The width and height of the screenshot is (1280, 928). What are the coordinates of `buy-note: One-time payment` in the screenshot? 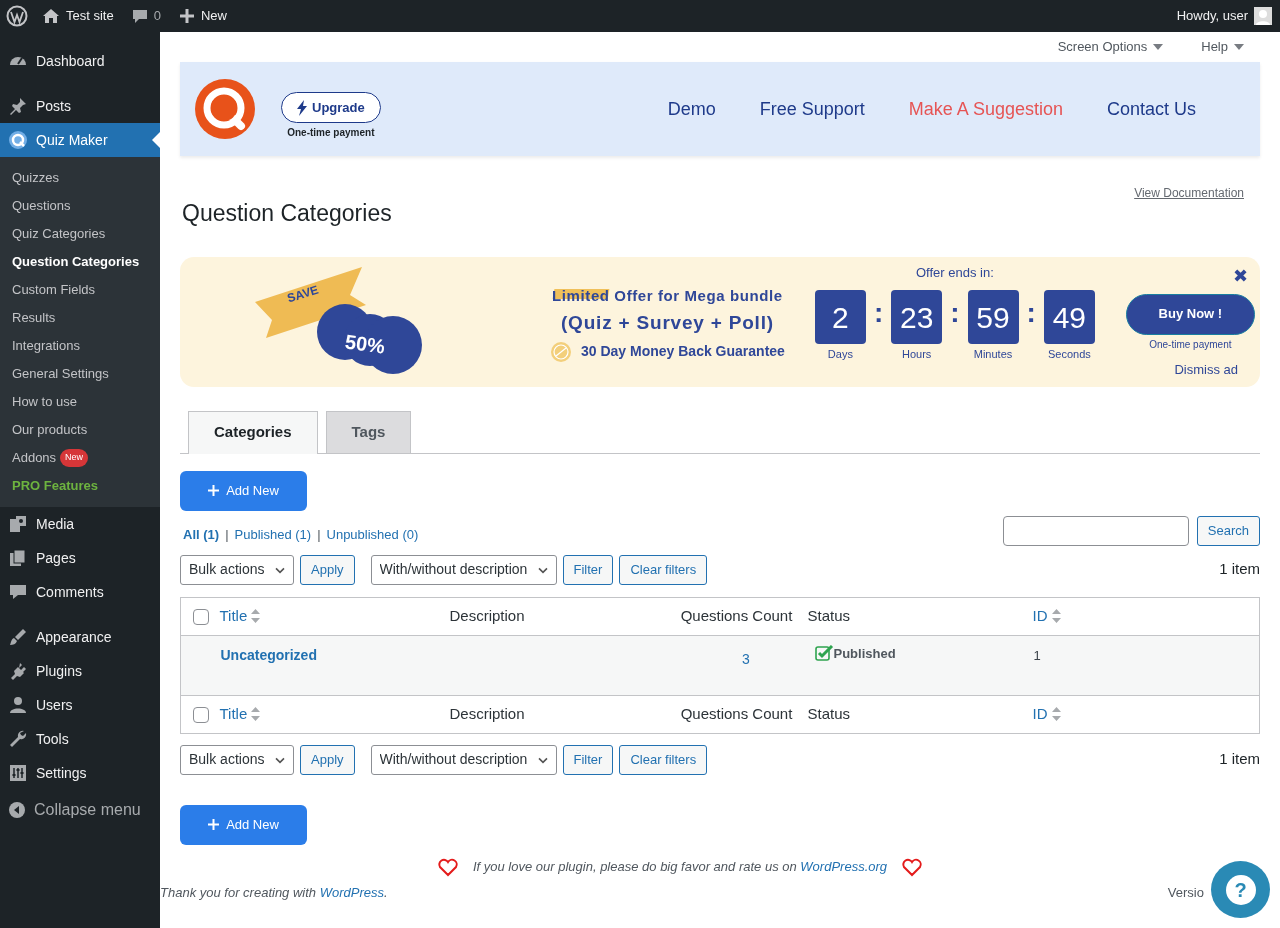 It's located at (1190, 344).